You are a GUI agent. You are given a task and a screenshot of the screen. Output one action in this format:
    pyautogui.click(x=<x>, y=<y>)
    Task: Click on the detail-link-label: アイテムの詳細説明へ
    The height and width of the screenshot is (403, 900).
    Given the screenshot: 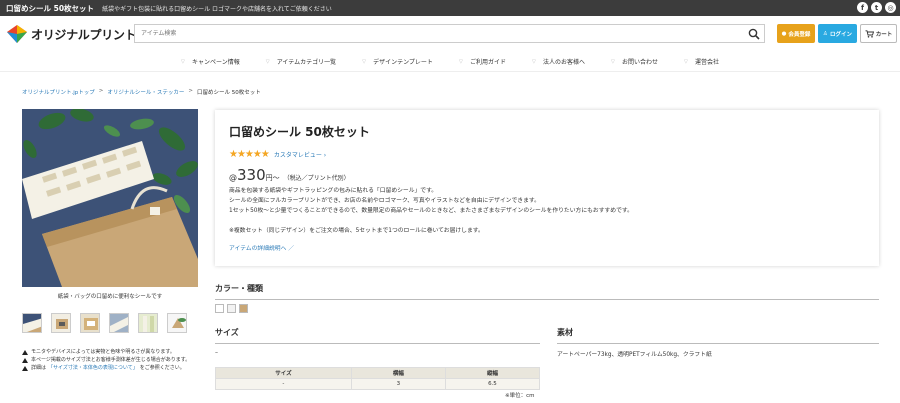 What is the action you would take?
    pyautogui.click(x=258, y=249)
    